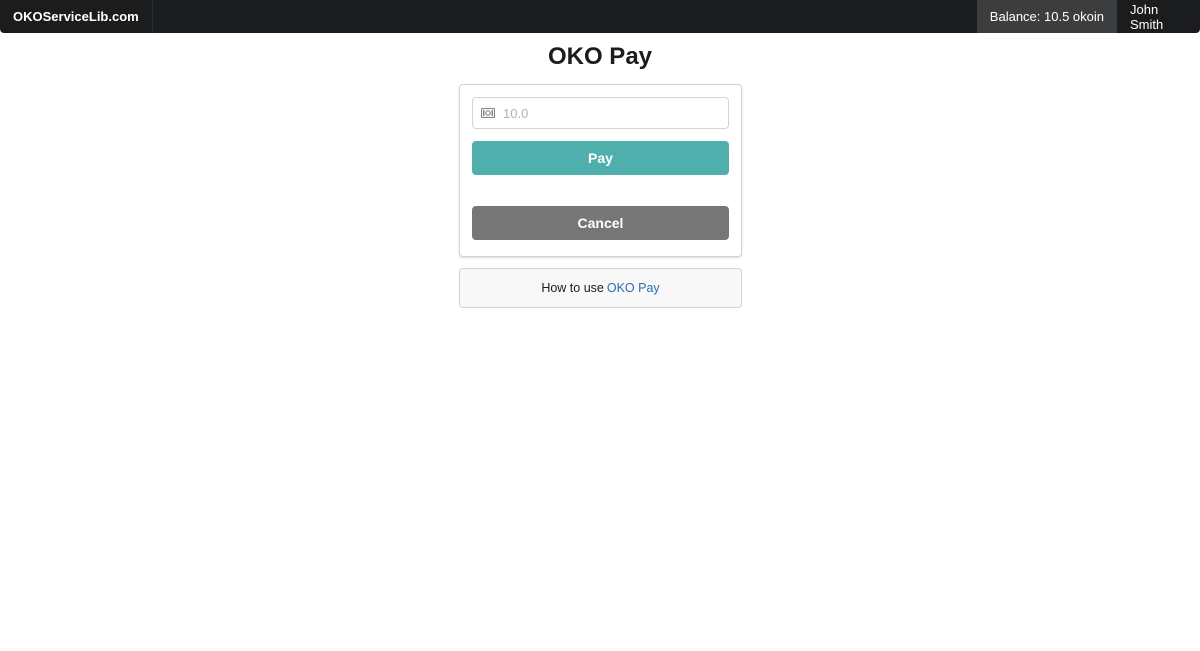 Image resolution: width=1200 pixels, height=651 pixels. I want to click on amount-input, so click(613, 113).